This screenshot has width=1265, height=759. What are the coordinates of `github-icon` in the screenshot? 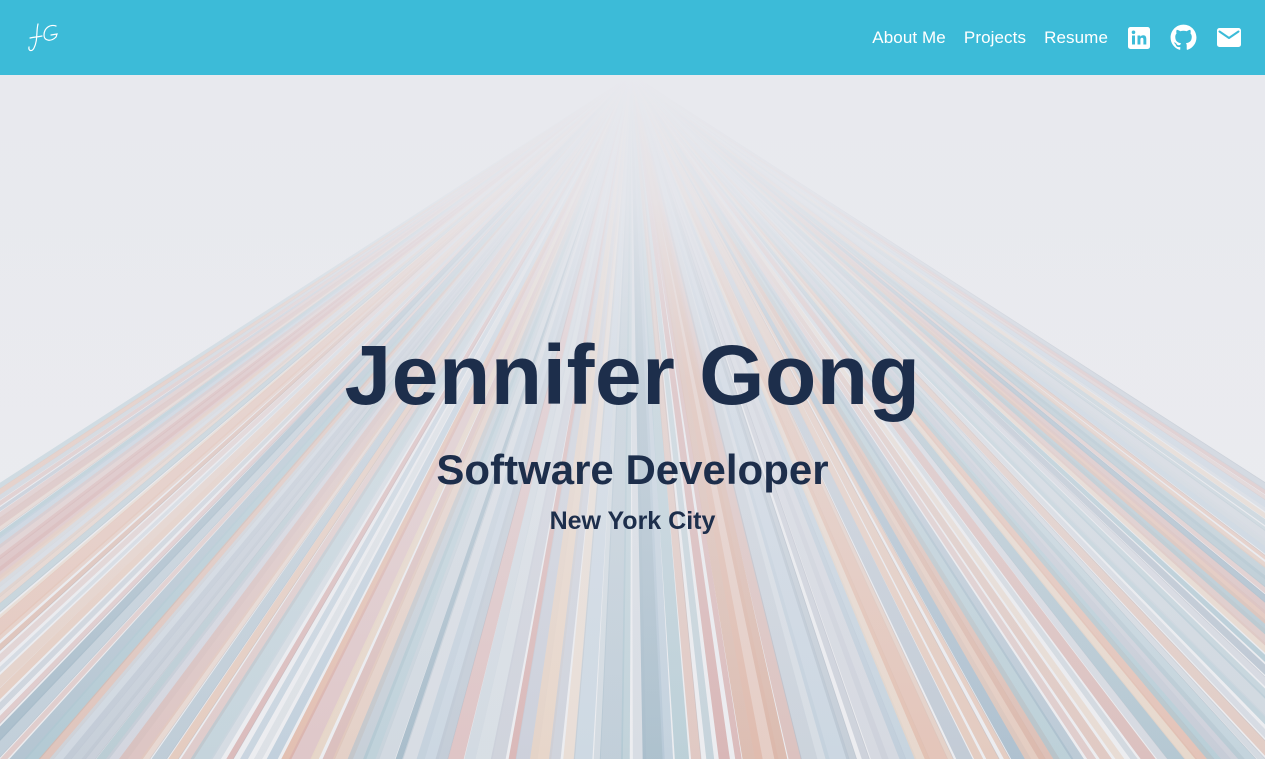 It's located at (1183, 37).